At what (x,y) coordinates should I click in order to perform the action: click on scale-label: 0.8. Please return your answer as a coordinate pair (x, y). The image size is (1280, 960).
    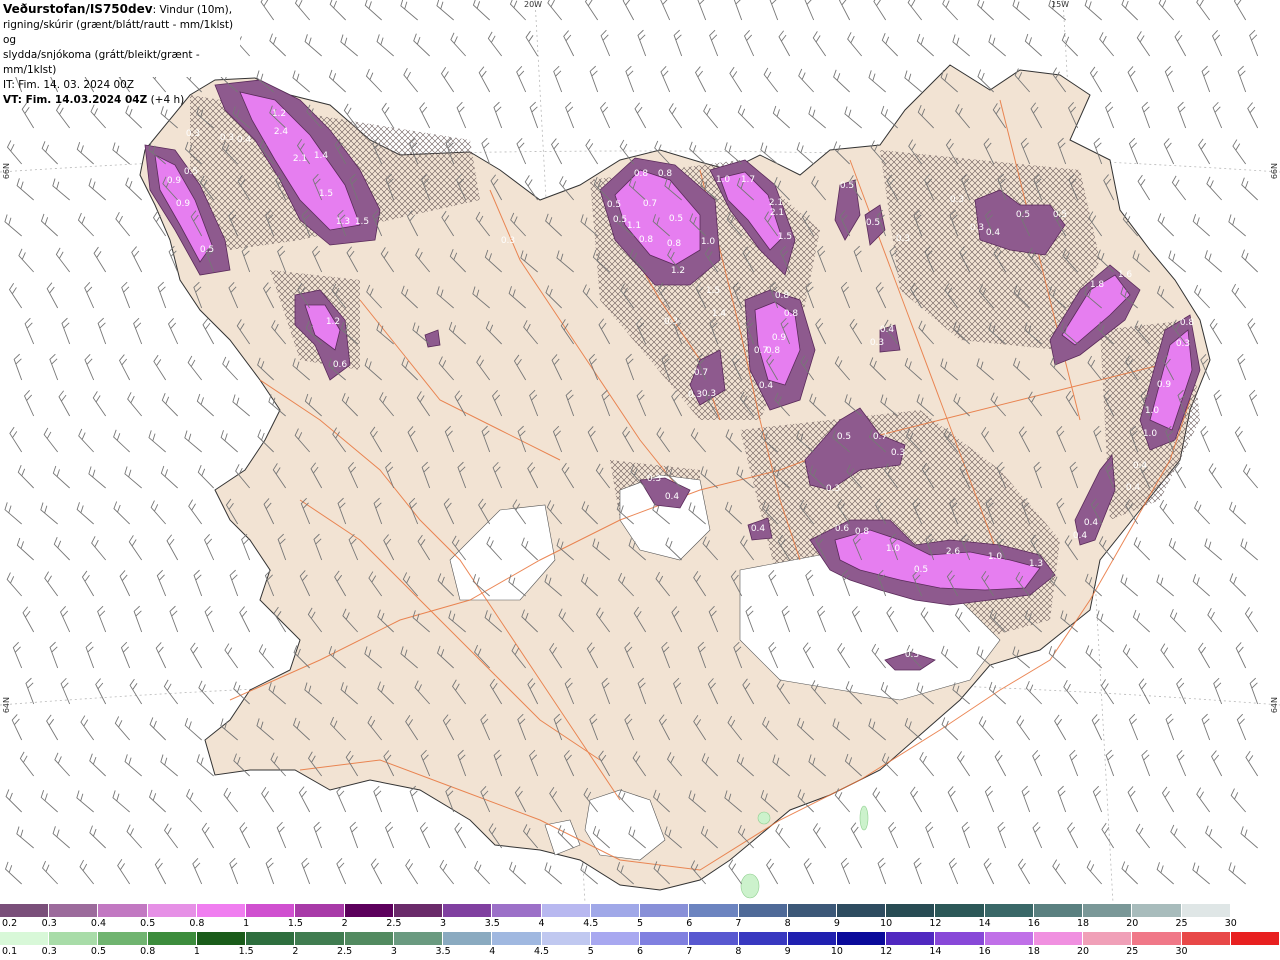
    Looking at the image, I should click on (148, 951).